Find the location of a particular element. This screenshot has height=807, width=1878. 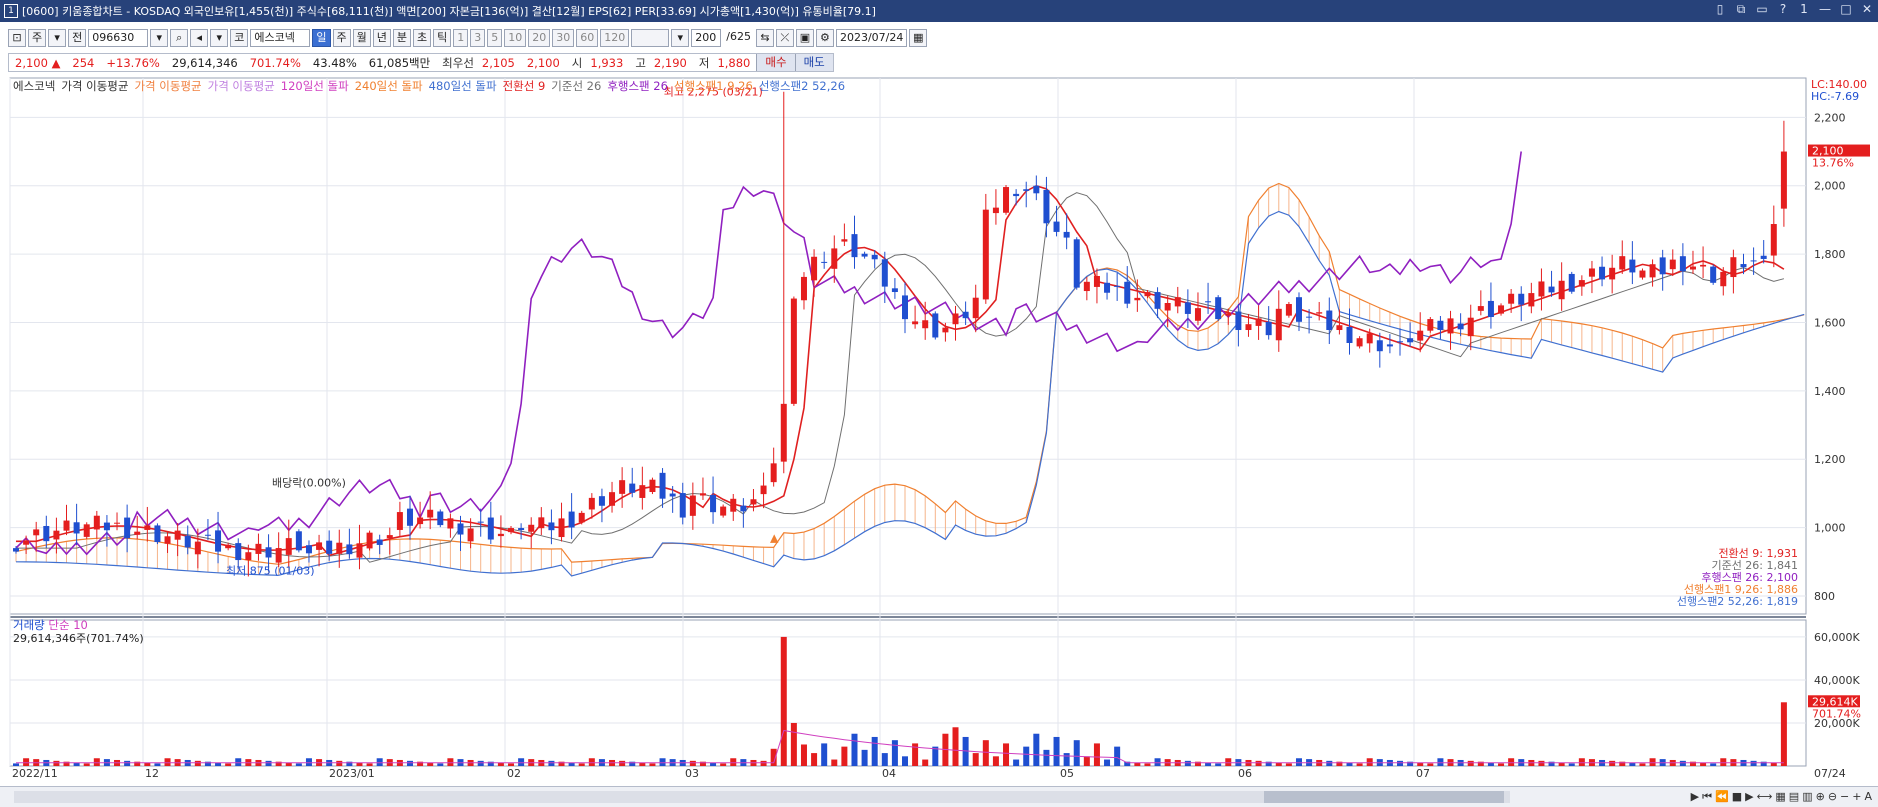

period-year: 년 is located at coordinates (381, 38).